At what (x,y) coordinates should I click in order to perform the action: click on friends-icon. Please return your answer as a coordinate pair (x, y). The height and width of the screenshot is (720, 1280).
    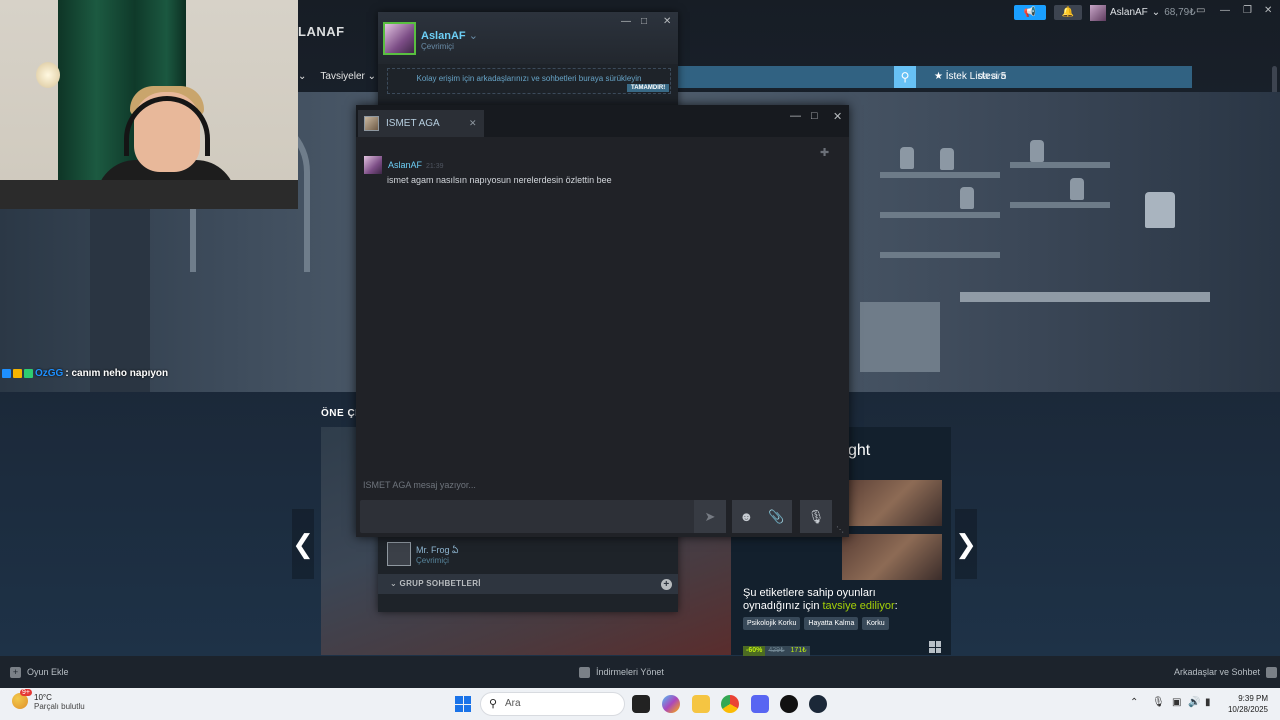
    Looking at the image, I should click on (1272, 672).